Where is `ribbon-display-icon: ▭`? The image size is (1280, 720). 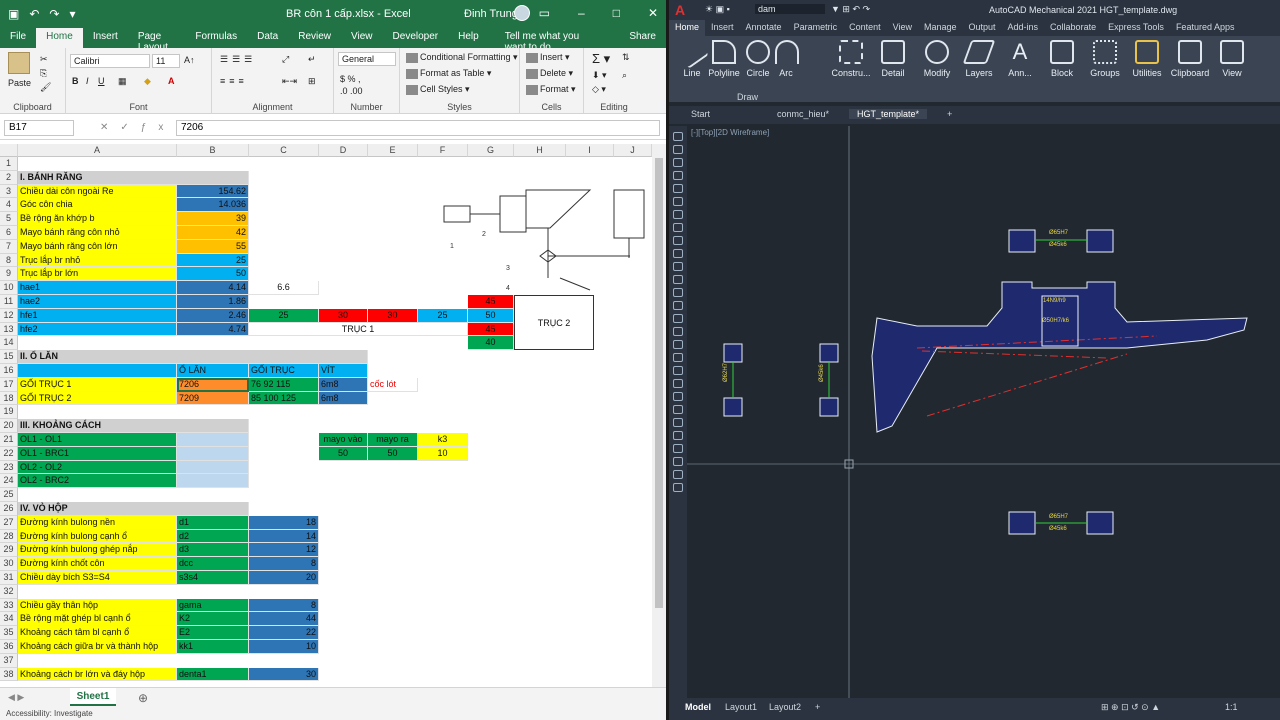 ribbon-display-icon: ▭ is located at coordinates (544, 13).